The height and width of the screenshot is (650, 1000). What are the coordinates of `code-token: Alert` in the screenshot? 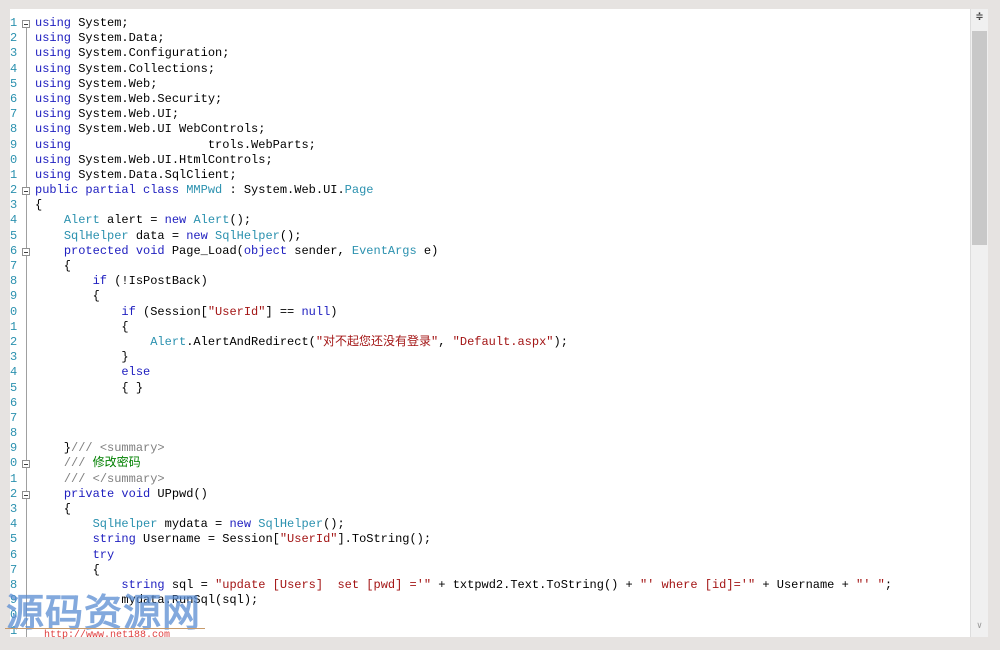 It's located at (81, 220).